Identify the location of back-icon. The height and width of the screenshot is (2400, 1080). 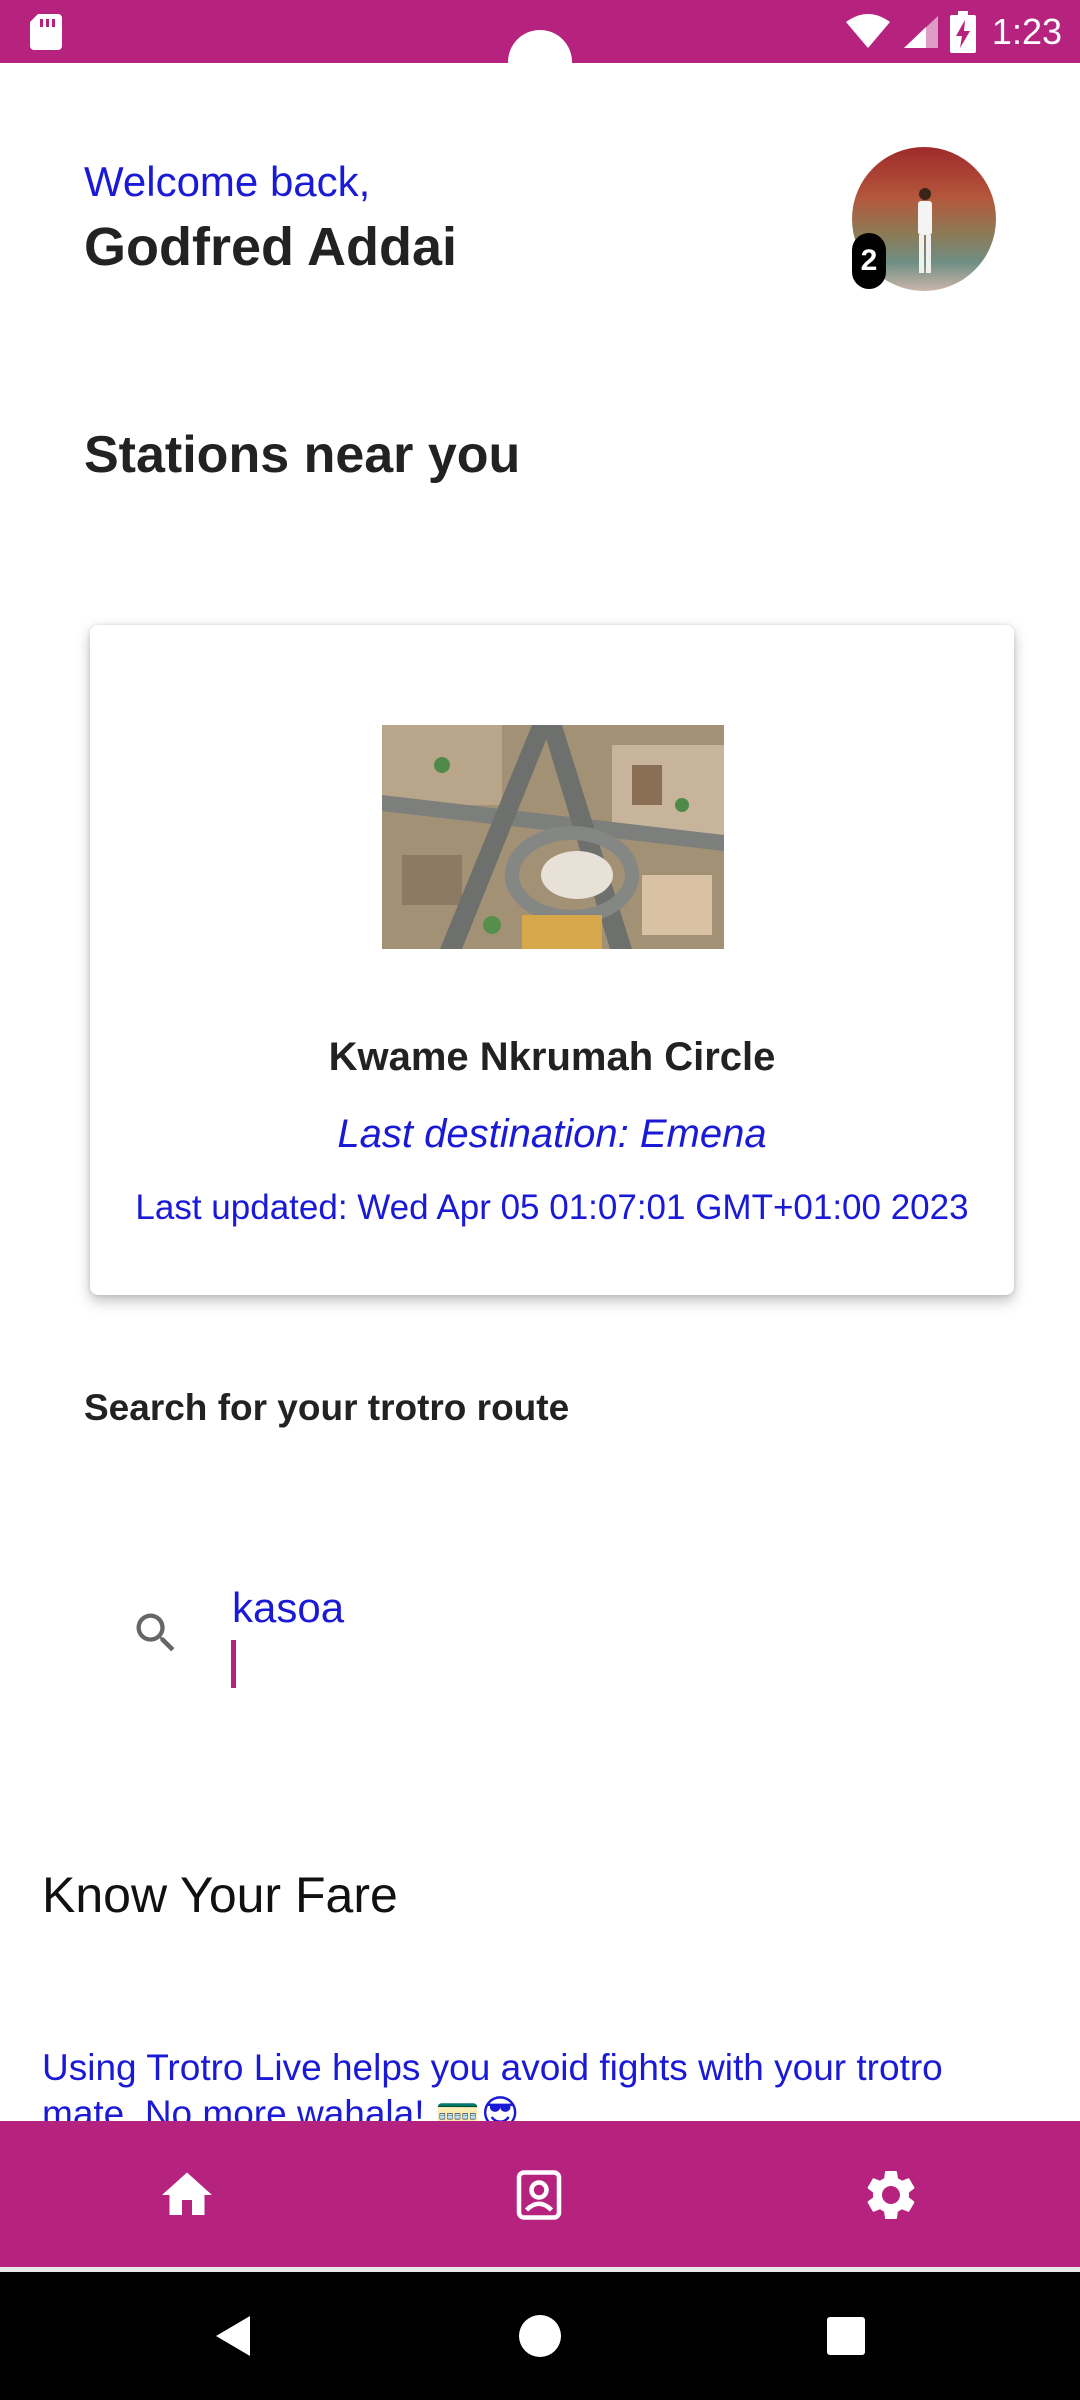
(234, 2336).